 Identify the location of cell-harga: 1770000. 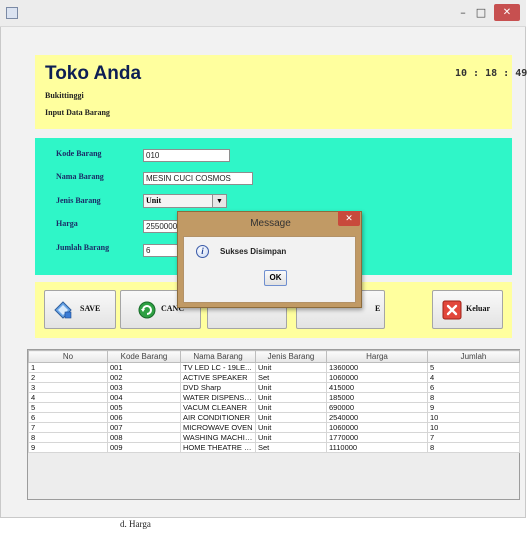
(377, 437).